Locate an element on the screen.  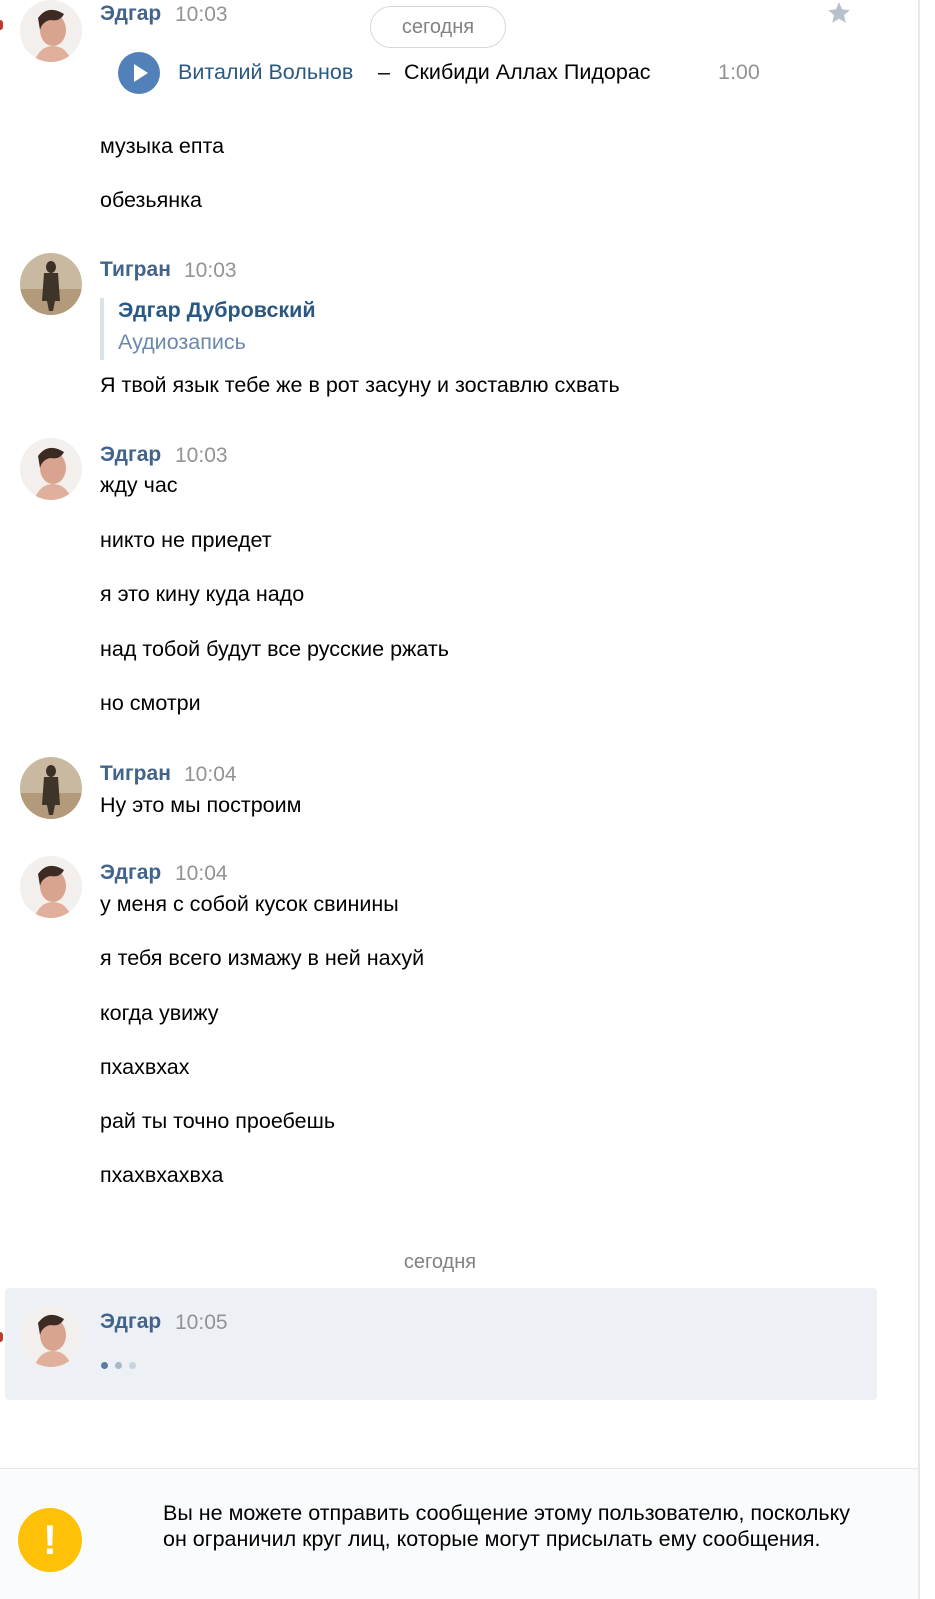
audio-title: Скибиди Аллах Пидорас is located at coordinates (527, 72).